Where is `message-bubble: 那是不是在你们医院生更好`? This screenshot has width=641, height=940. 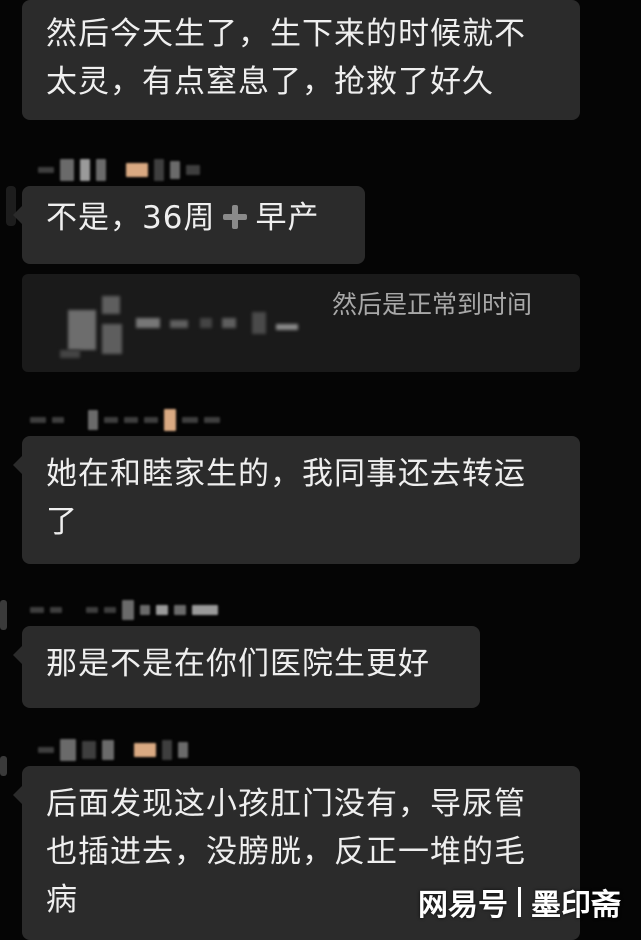
message-bubble: 那是不是在你们医院生更好 is located at coordinates (246, 667).